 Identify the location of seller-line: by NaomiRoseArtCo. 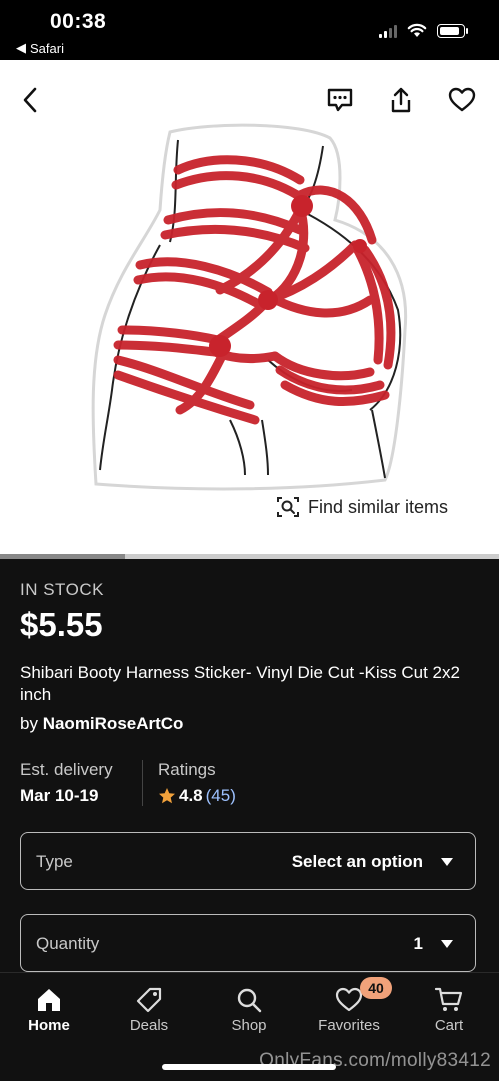
(101, 724).